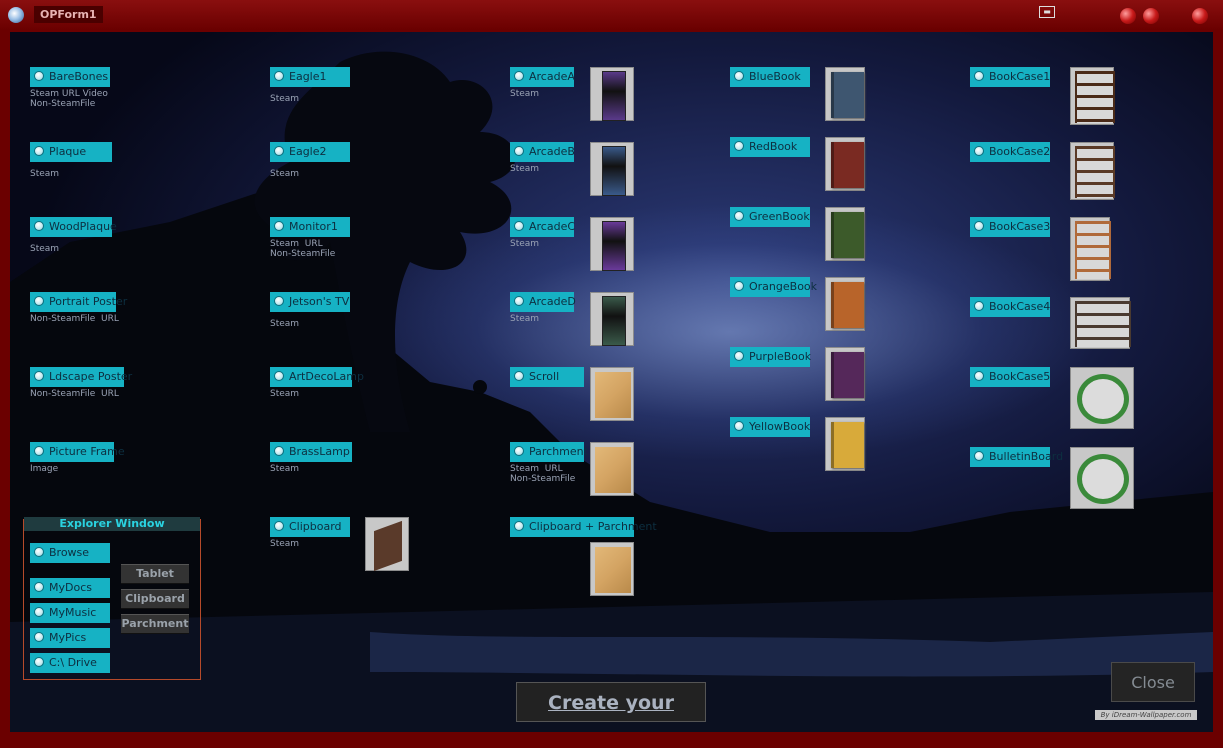 The width and height of the screenshot is (1223, 748). Describe the element at coordinates (542, 227) in the screenshot. I see `radio-option-arcadec: ArcadeC` at that location.